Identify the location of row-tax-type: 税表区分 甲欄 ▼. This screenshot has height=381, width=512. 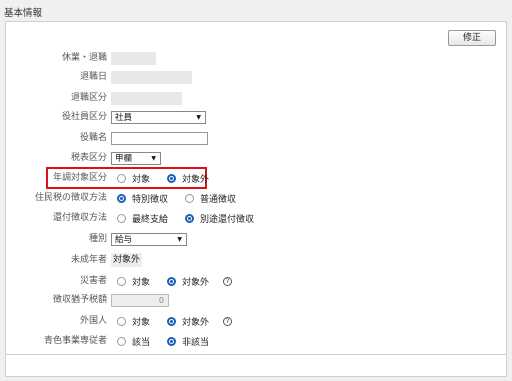
(256, 158).